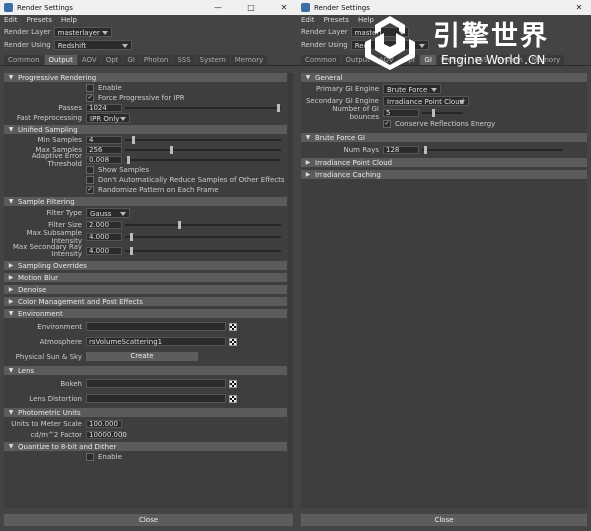  What do you see at coordinates (104, 88) in the screenshot?
I see `progressive-enable-checkbox: Enable` at bounding box center [104, 88].